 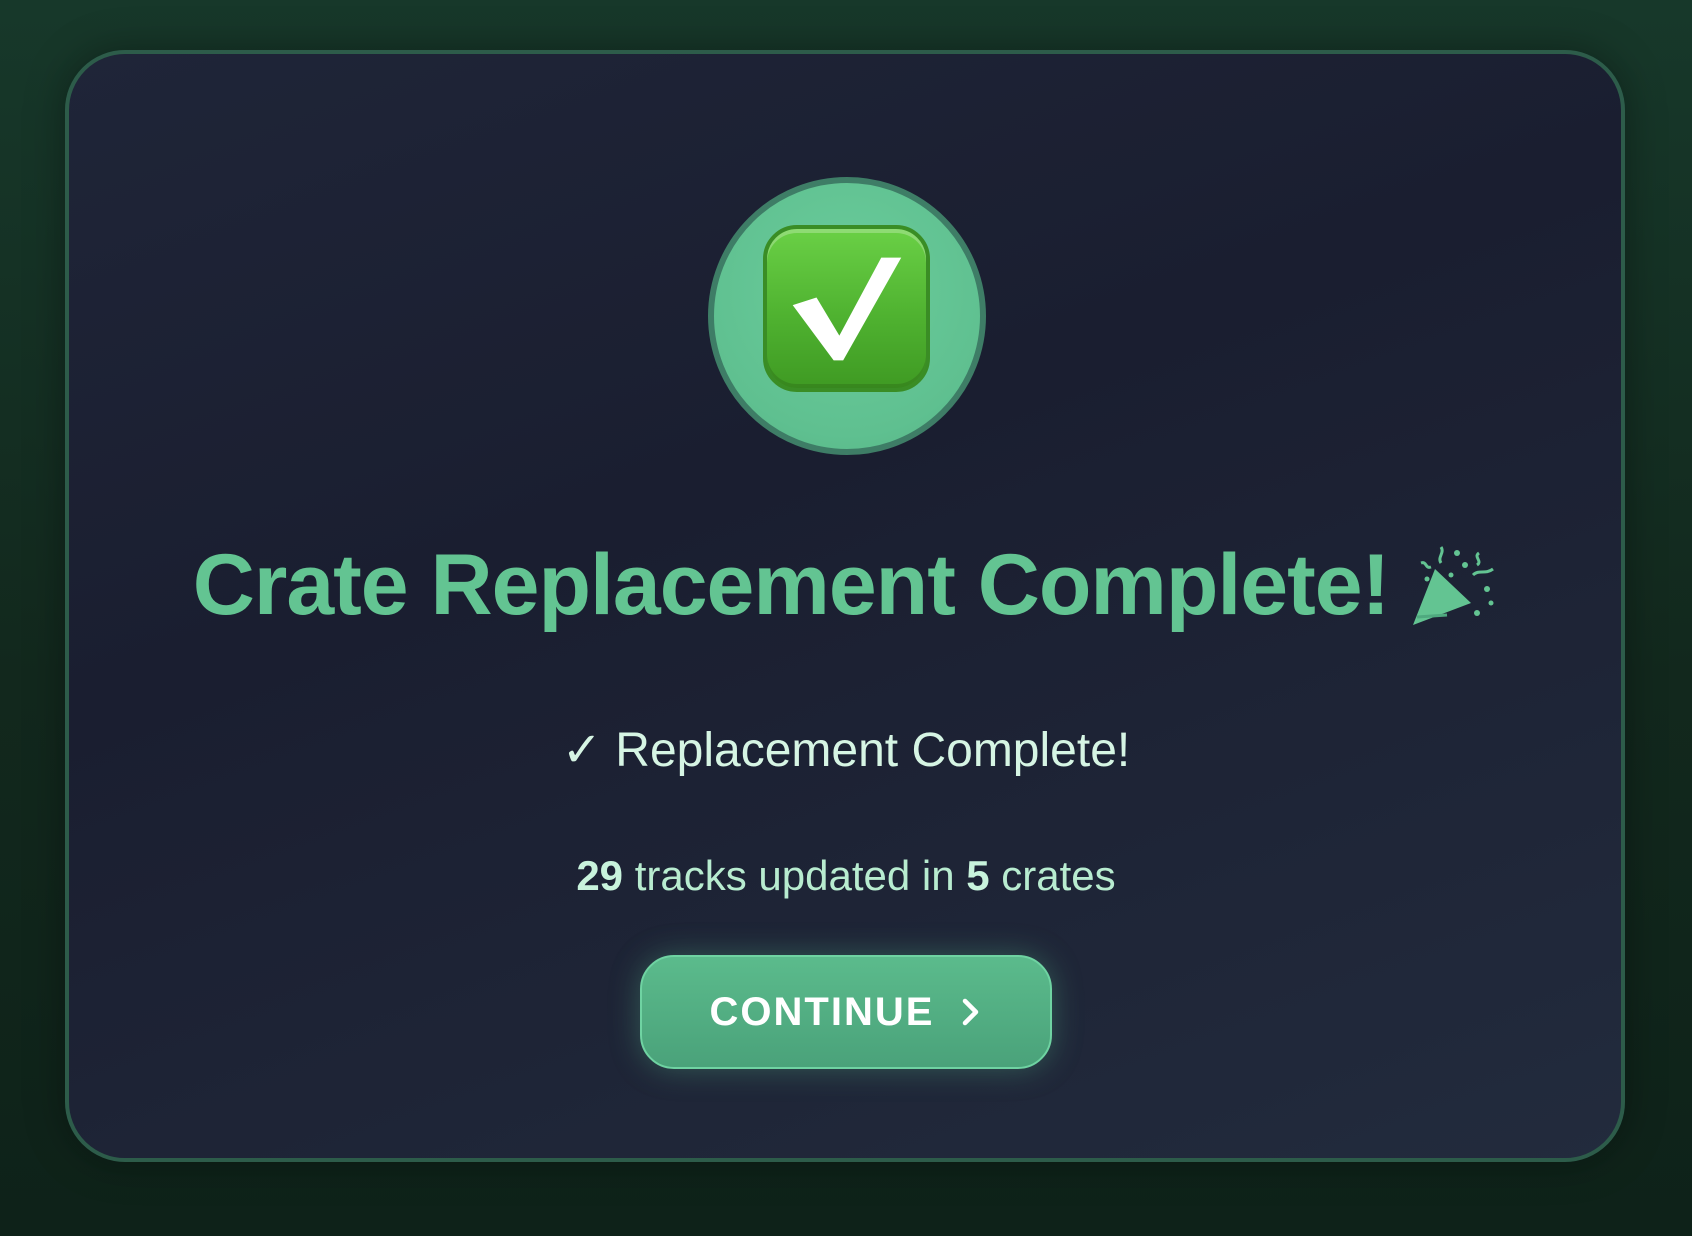 What do you see at coordinates (1058, 875) in the screenshot?
I see `crates-label: crates` at bounding box center [1058, 875].